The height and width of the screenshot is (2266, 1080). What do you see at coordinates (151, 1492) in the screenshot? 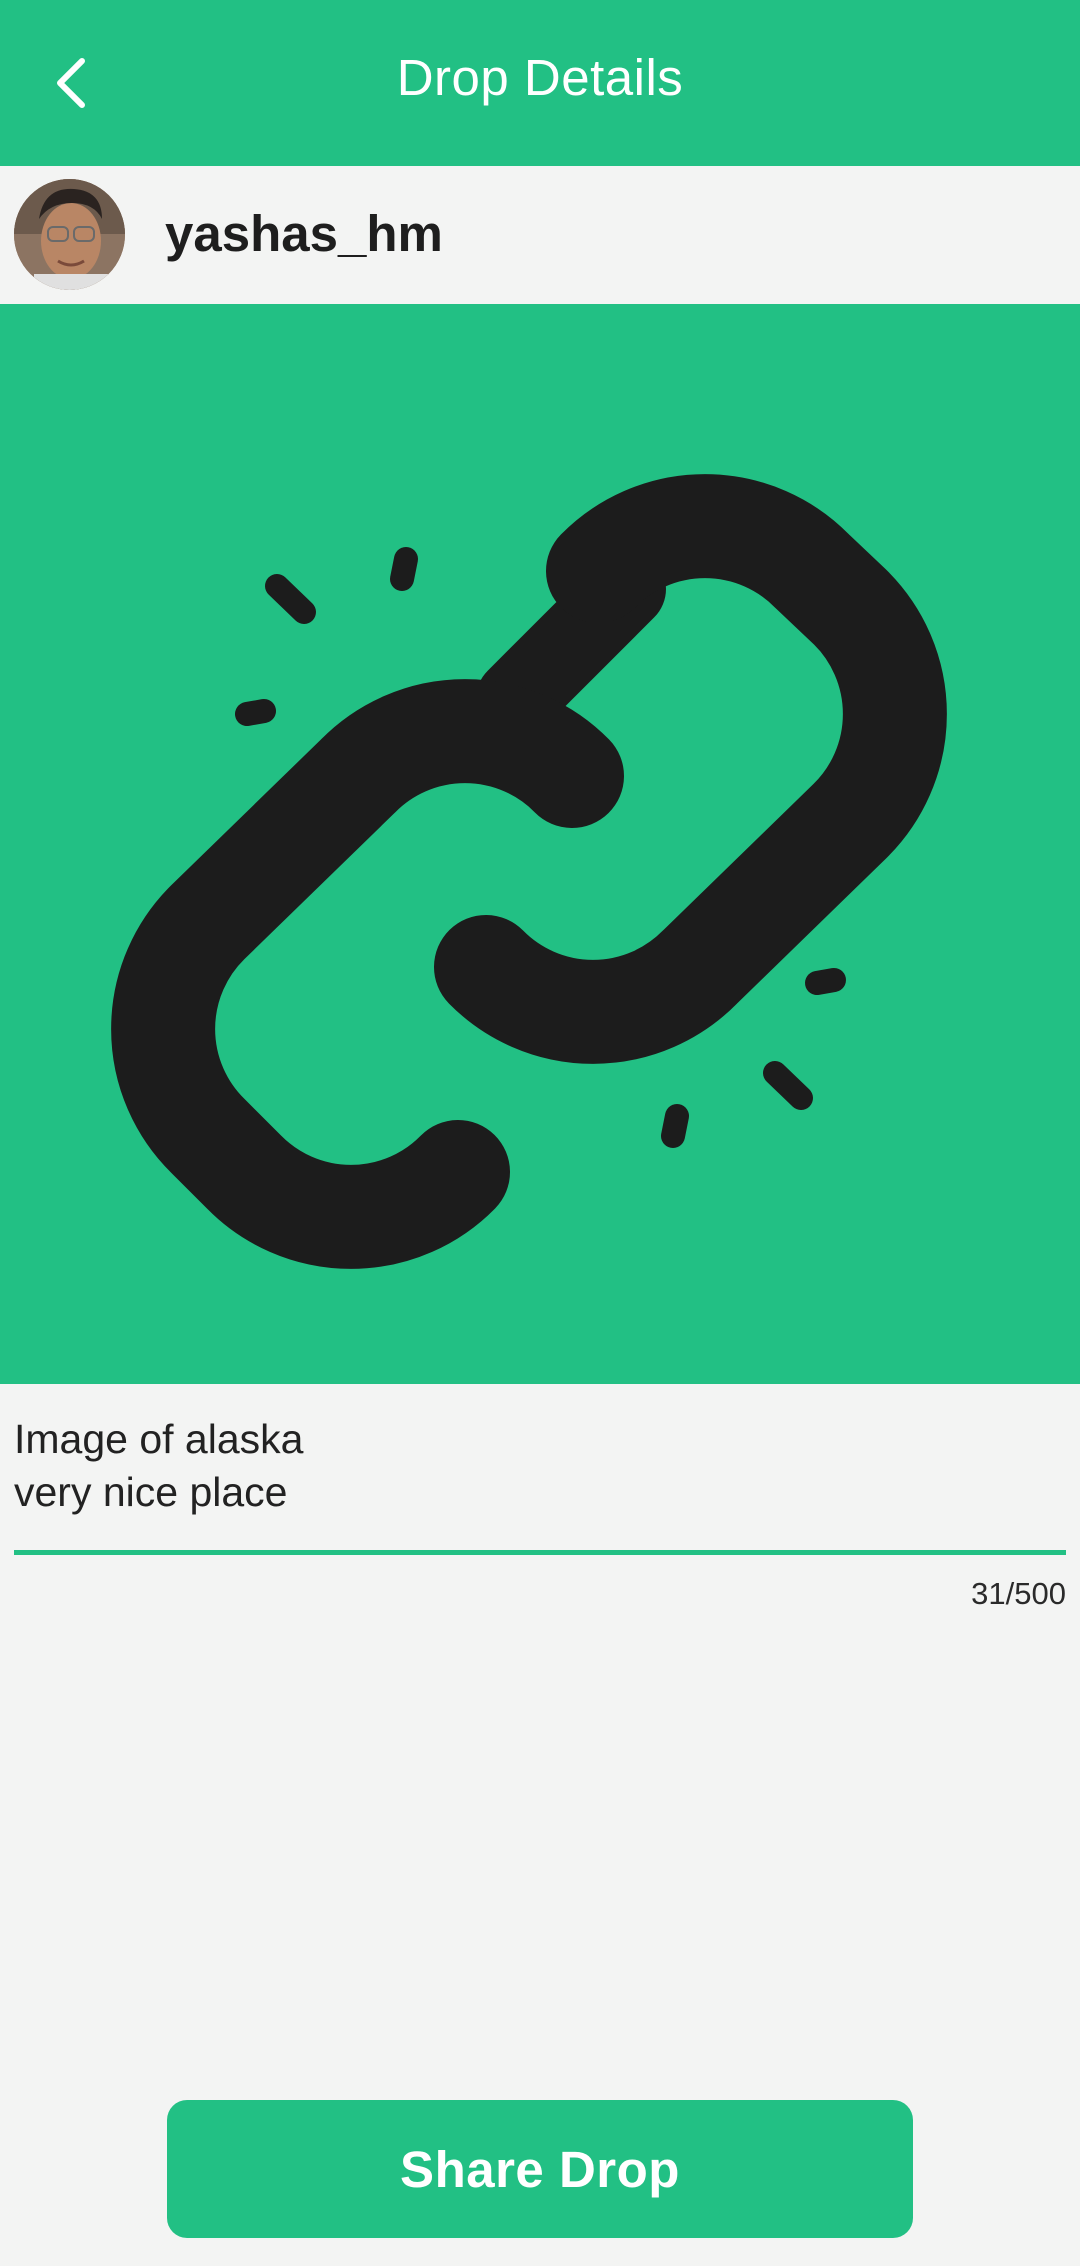
I see `description-line: very nice place` at bounding box center [151, 1492].